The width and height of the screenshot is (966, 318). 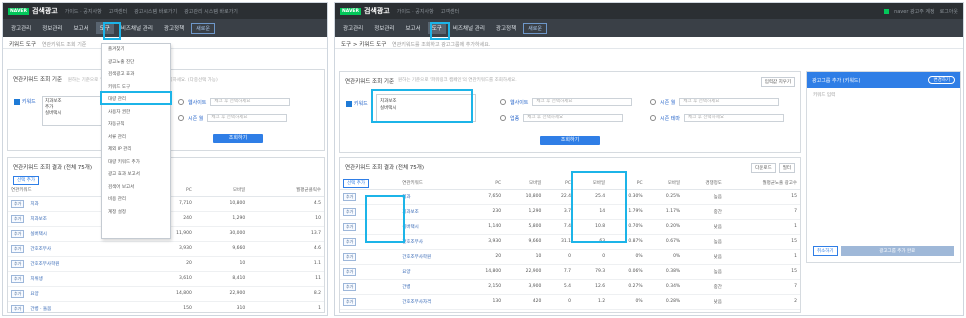 What do you see at coordinates (38, 219) in the screenshot?
I see `keyword-cell: 치과보조` at bounding box center [38, 219].